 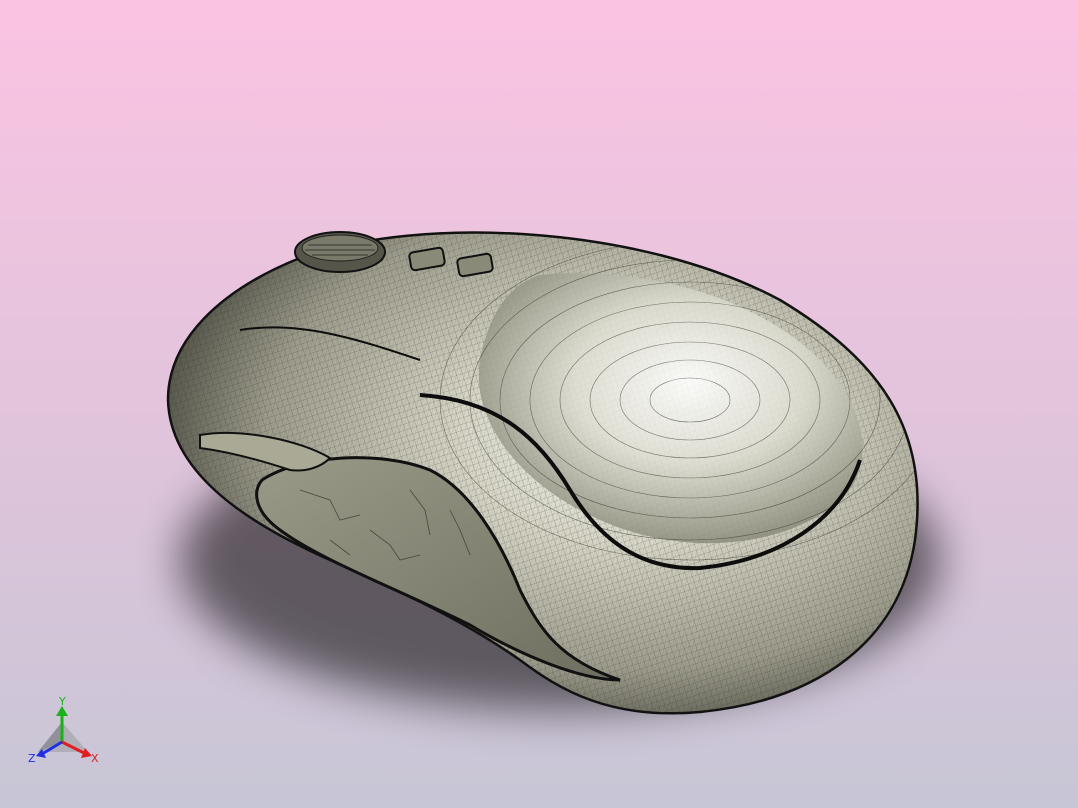 I want to click on orientation-triad: Y X Z, so click(x=66, y=732).